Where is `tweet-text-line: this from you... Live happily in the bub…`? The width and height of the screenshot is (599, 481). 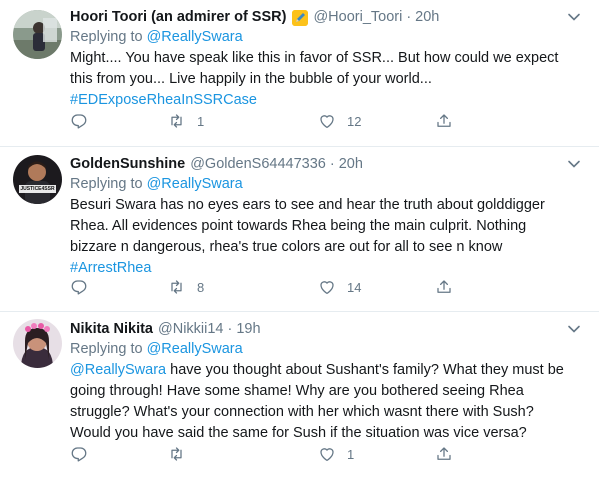 tweet-text-line: this from you... Live happily in the bub… is located at coordinates (251, 79).